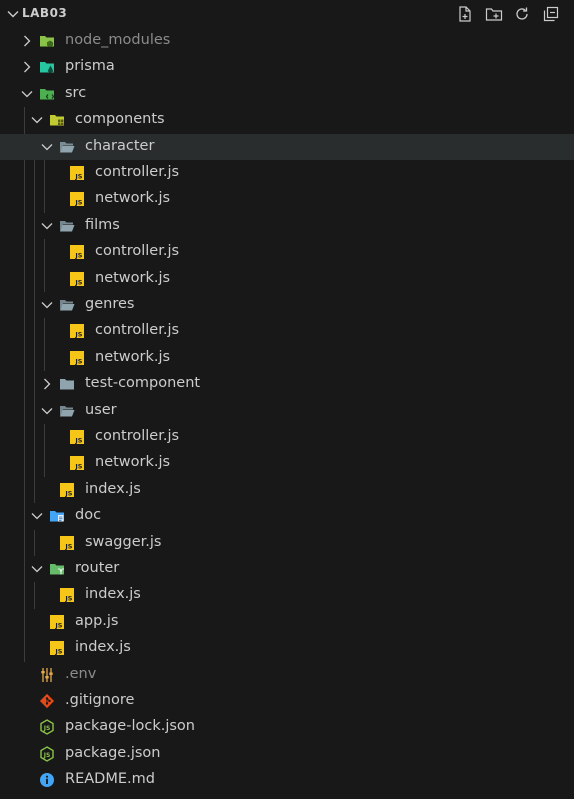 The width and height of the screenshot is (574, 799). Describe the element at coordinates (47, 727) in the screenshot. I see `nodejs-icon: JS` at that location.